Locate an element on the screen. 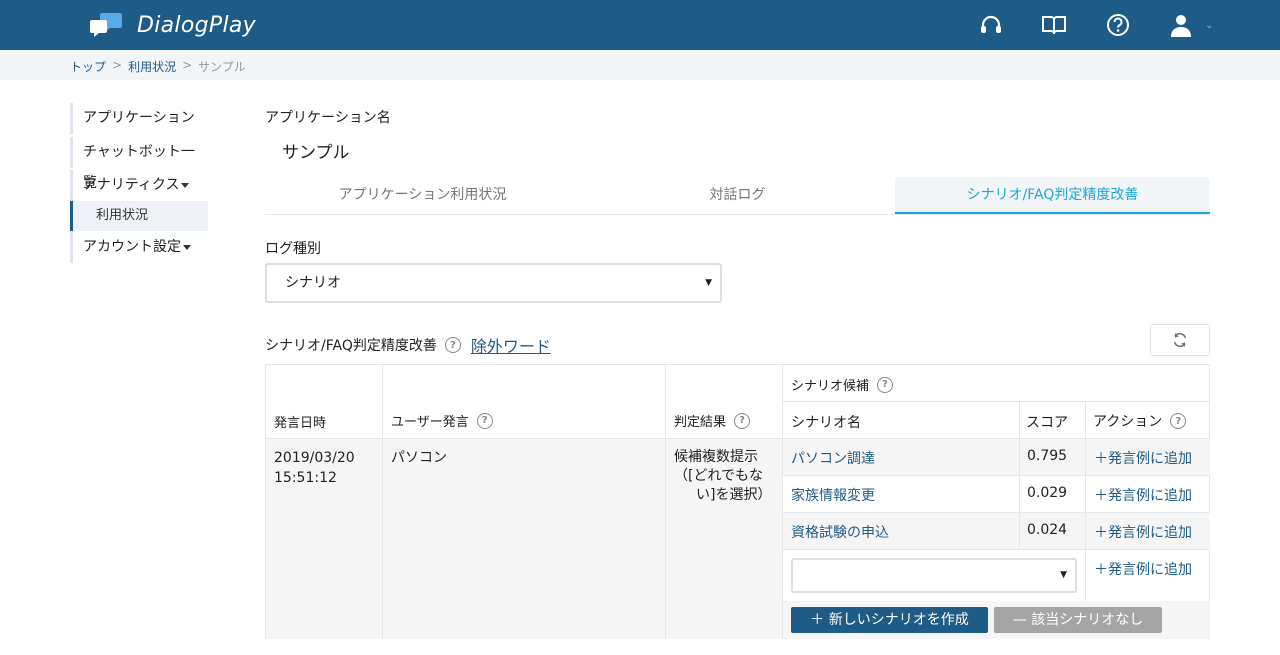 The image size is (1280, 655). sidebar-item-analytics: アナリティクス is located at coordinates (139, 185).